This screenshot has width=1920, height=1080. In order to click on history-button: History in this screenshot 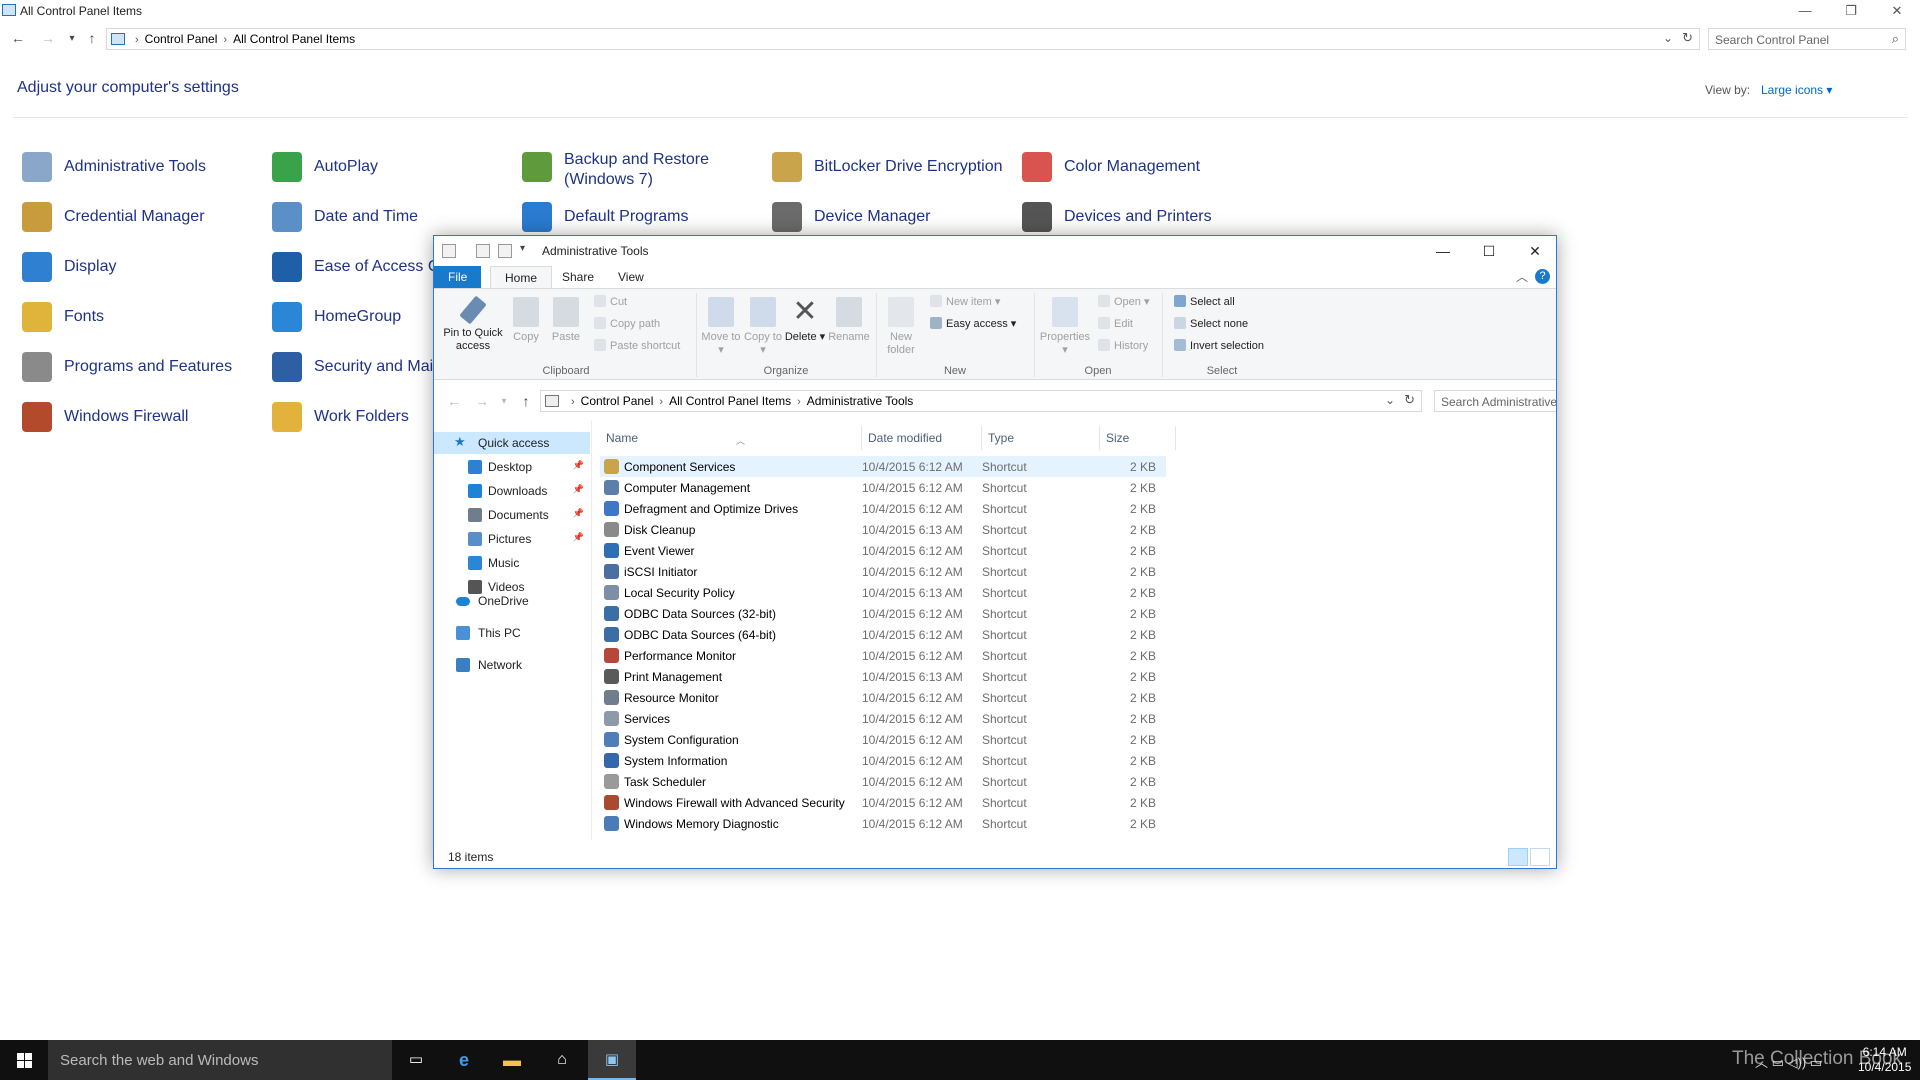, I will do `click(1123, 345)`.